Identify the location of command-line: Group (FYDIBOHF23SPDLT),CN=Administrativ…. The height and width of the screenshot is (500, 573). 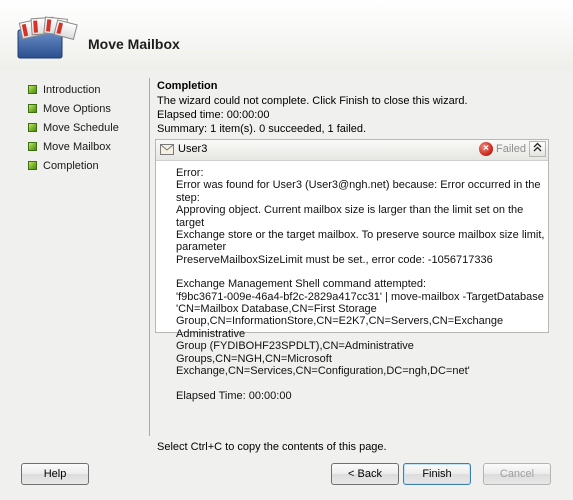
(295, 352).